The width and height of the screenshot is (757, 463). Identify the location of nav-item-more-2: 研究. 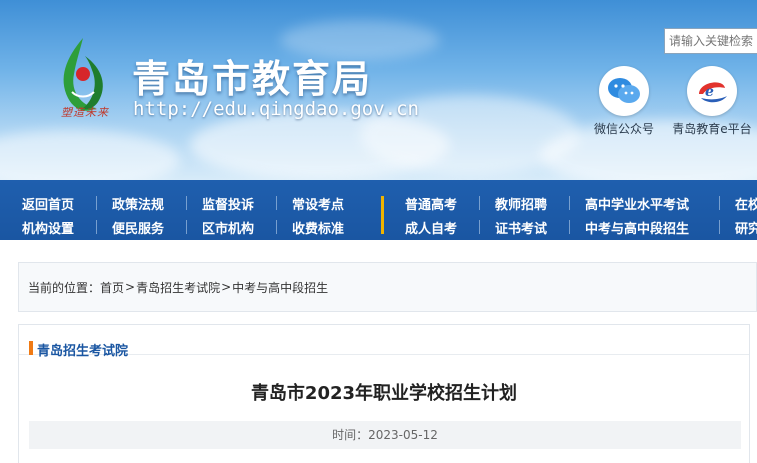
(746, 227).